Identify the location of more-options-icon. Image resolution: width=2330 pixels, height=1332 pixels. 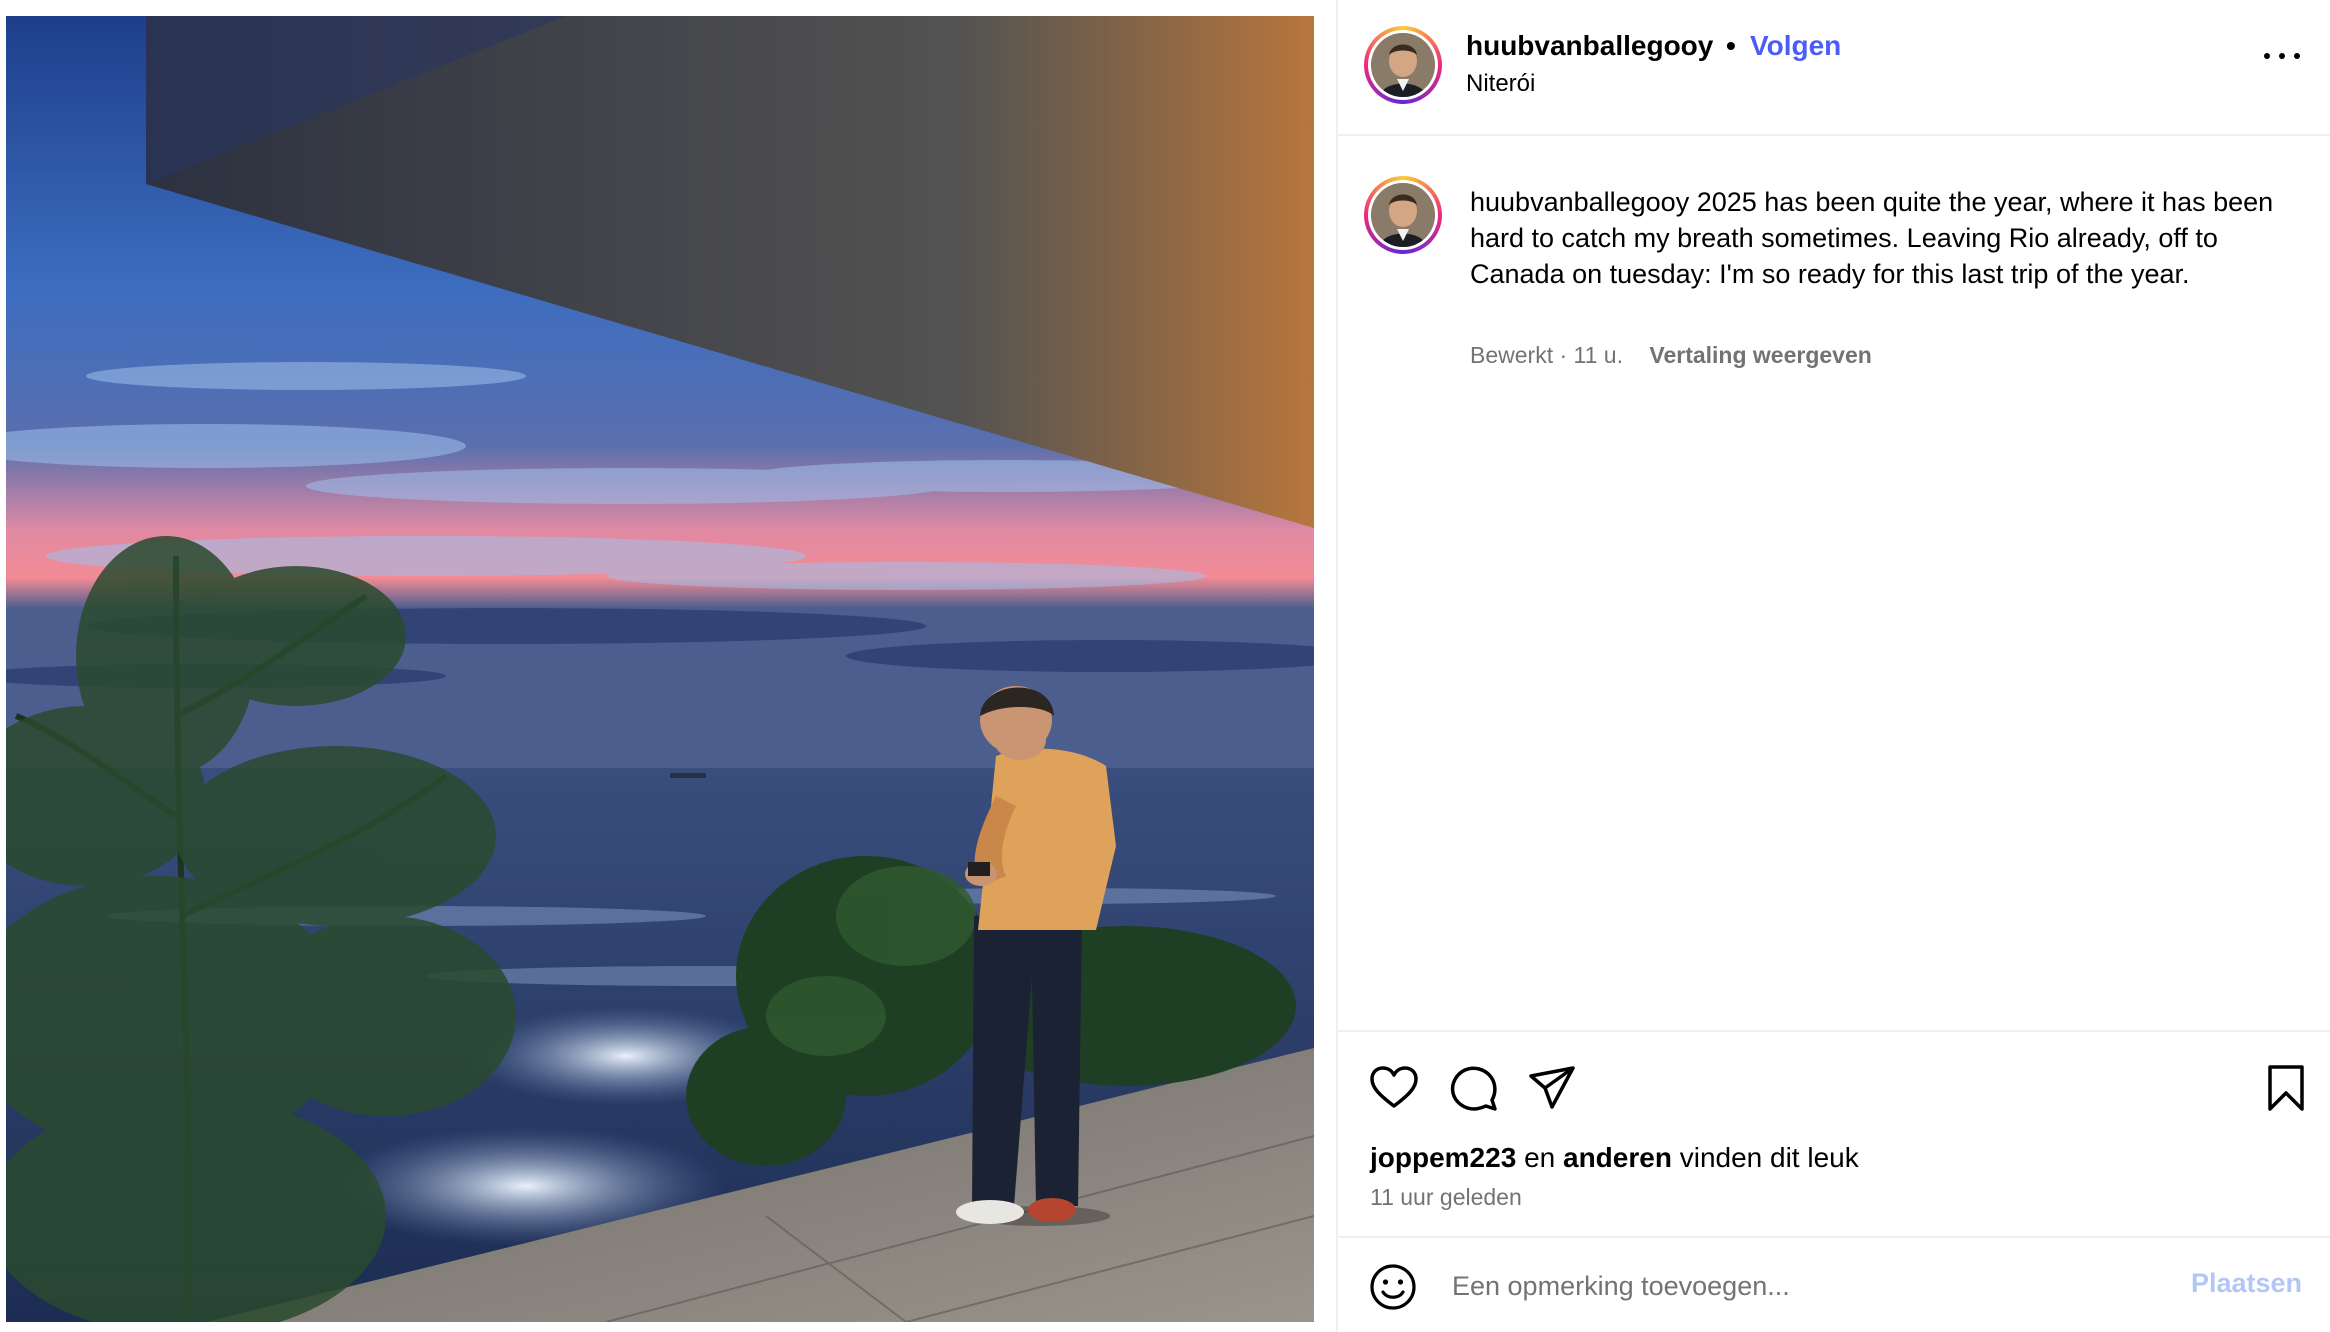
(2282, 56).